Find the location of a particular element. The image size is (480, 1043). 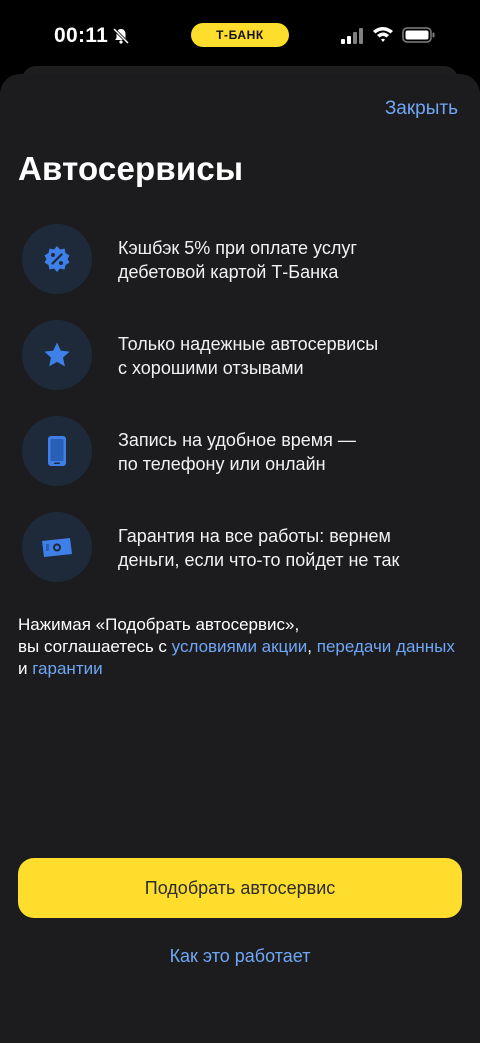

cashback-percent-badge-icon is located at coordinates (57, 259).